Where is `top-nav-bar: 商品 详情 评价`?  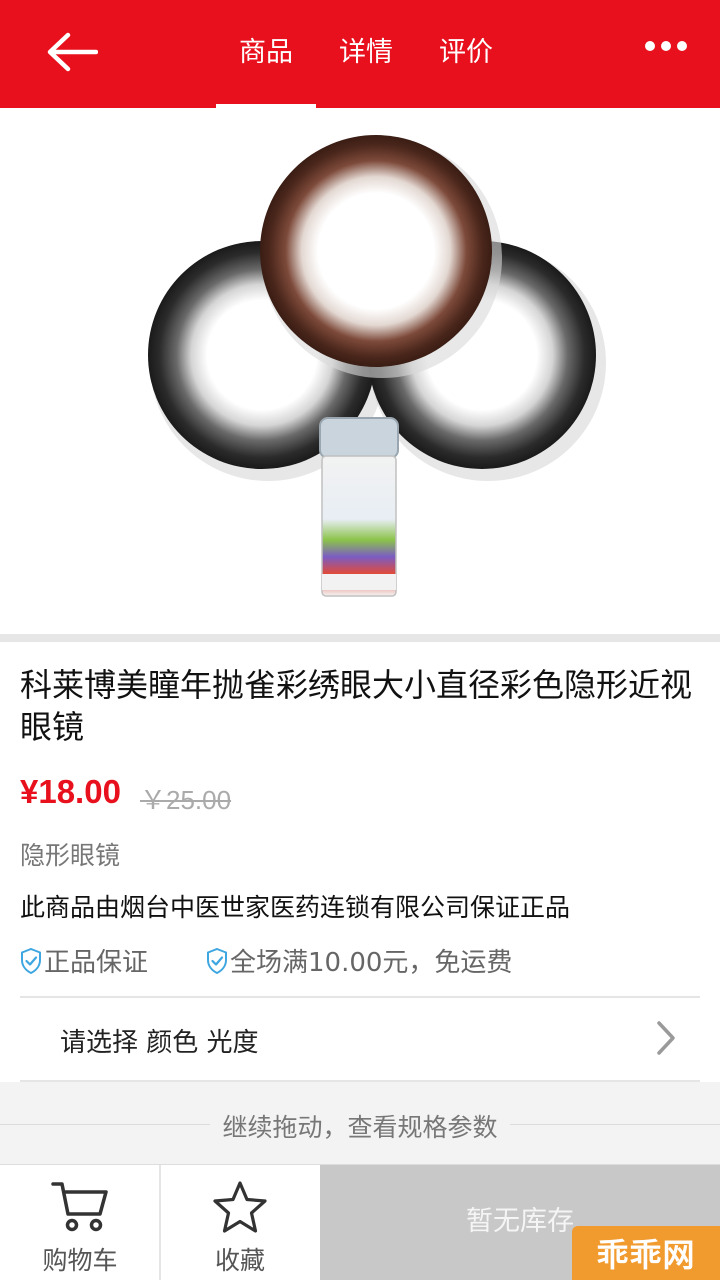 top-nav-bar: 商品 详情 评价 is located at coordinates (360, 54).